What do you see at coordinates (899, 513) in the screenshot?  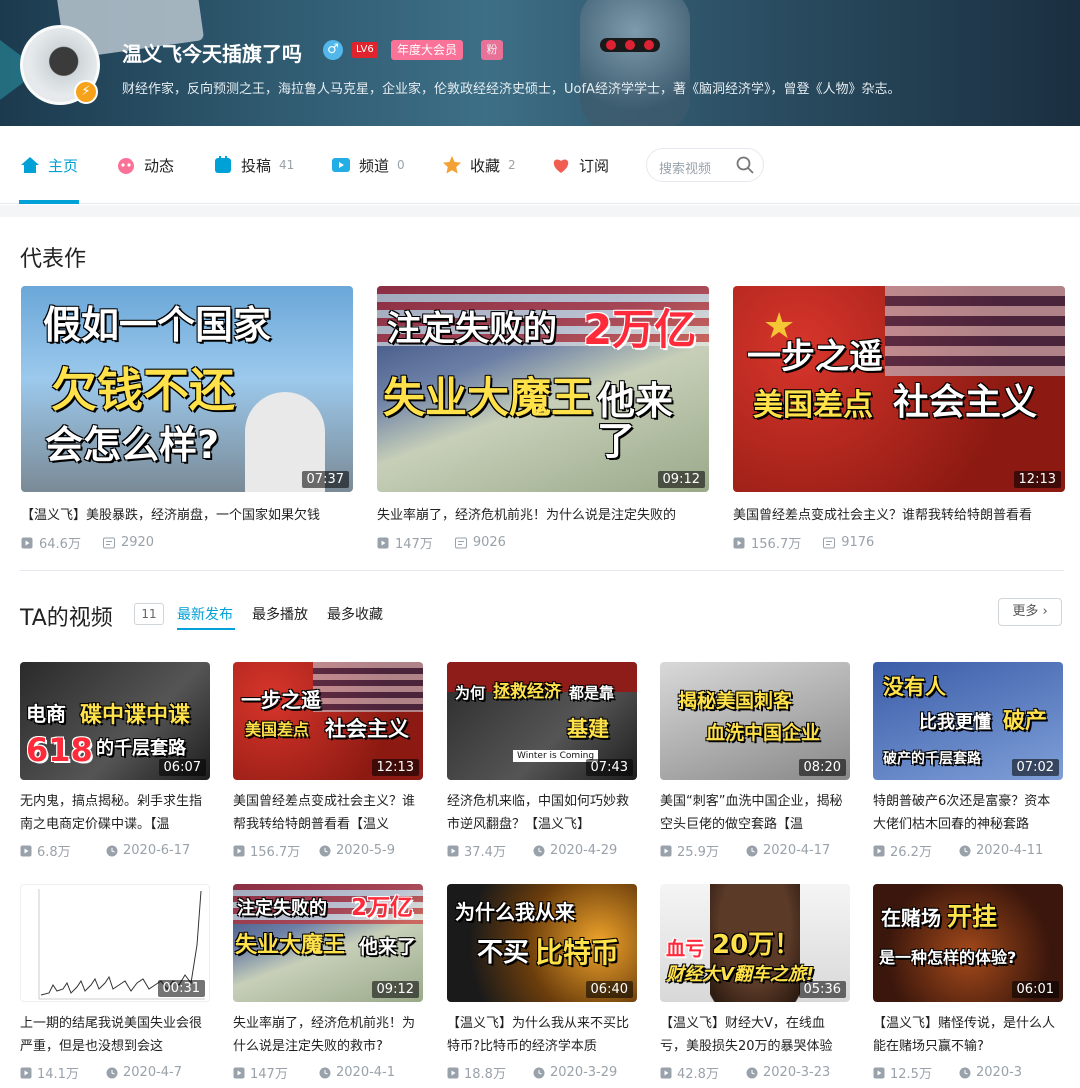 I see `video-title: 美国曾经差点变成社会主义？谁帮我转给特朗普看看` at bounding box center [899, 513].